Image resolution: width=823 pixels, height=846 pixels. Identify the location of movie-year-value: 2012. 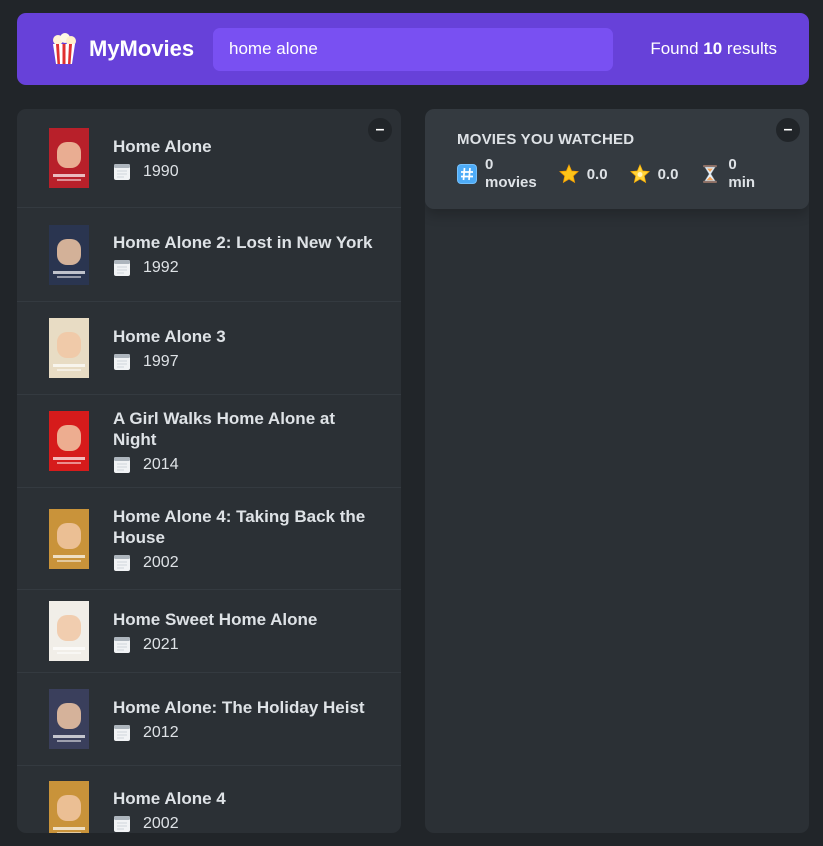
(161, 732).